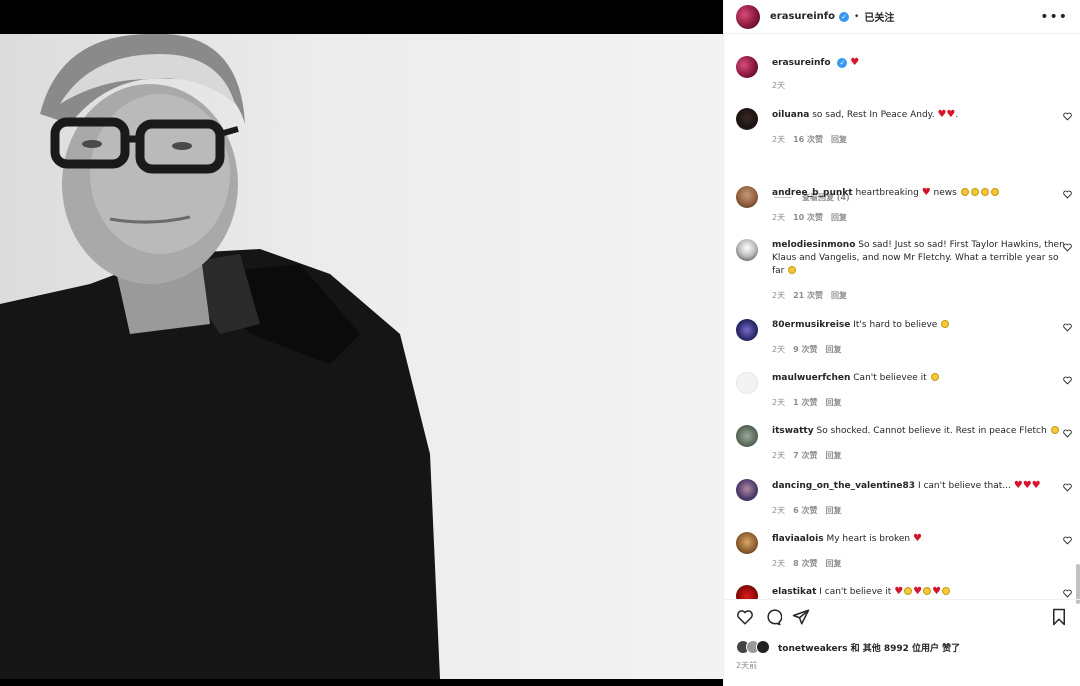 The width and height of the screenshot is (1080, 686). What do you see at coordinates (812, 193) in the screenshot?
I see `comment-username: andree_b_punkt` at bounding box center [812, 193].